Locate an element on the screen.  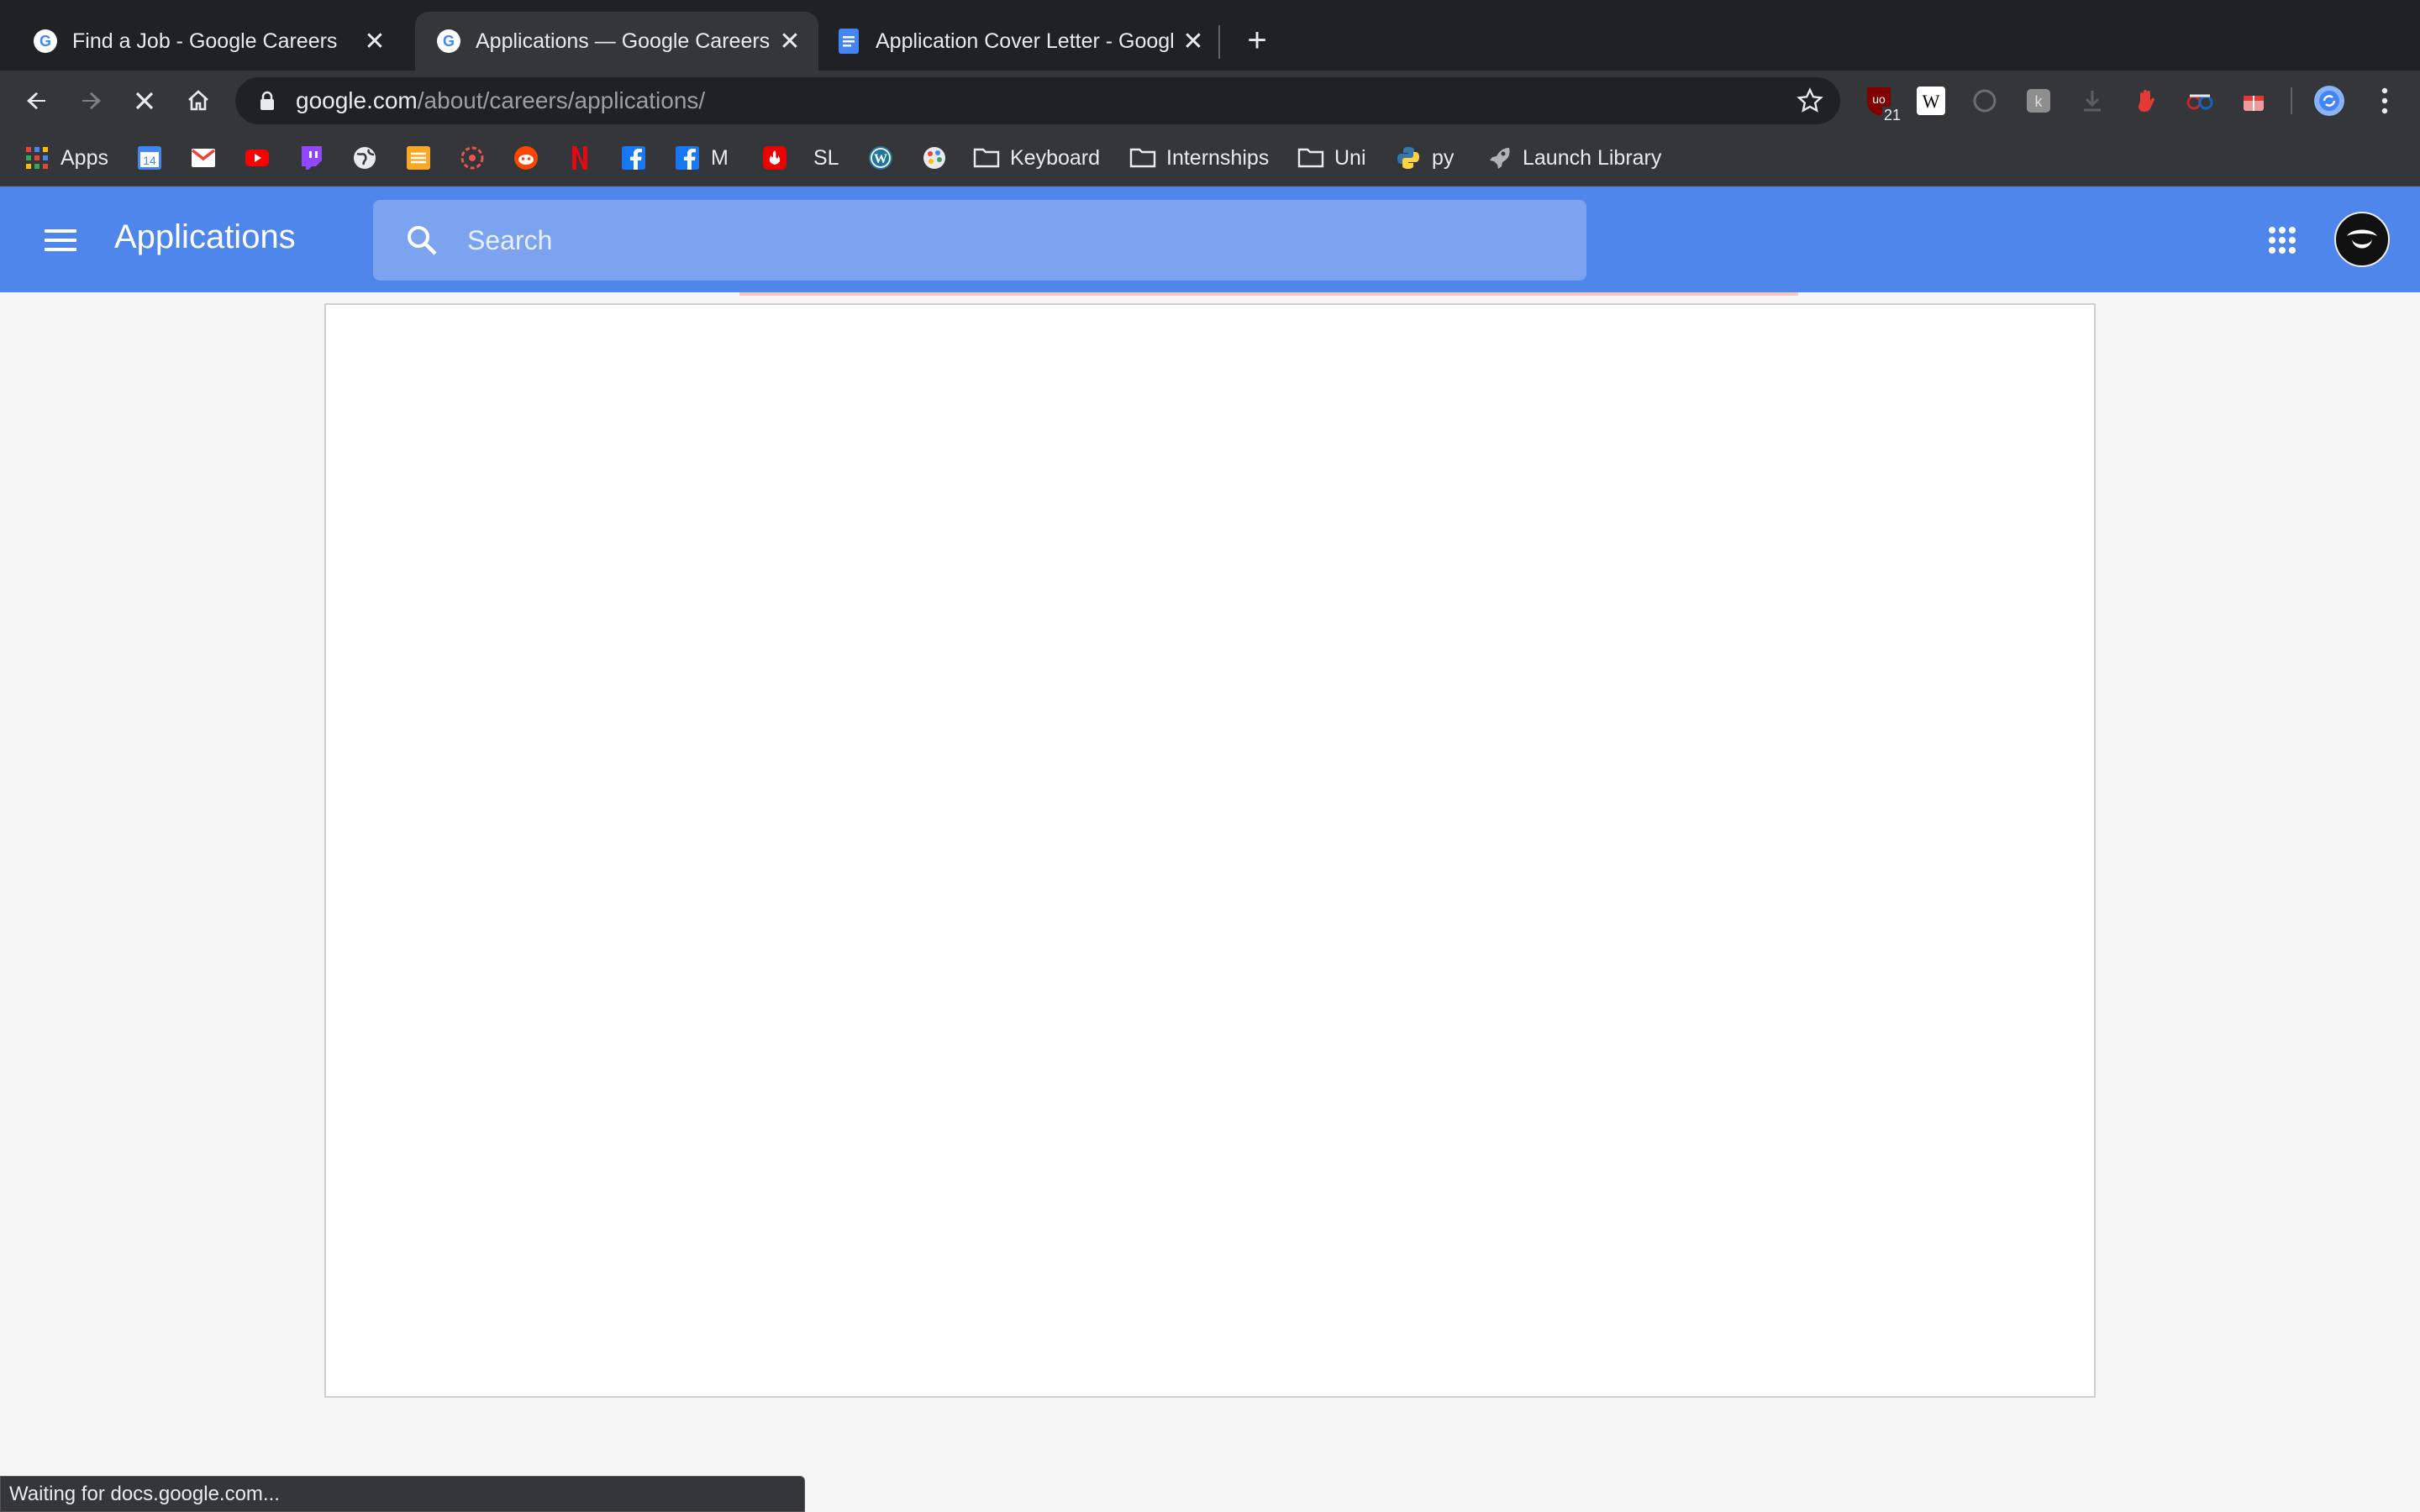
bookmark-facebook is located at coordinates (633, 157).